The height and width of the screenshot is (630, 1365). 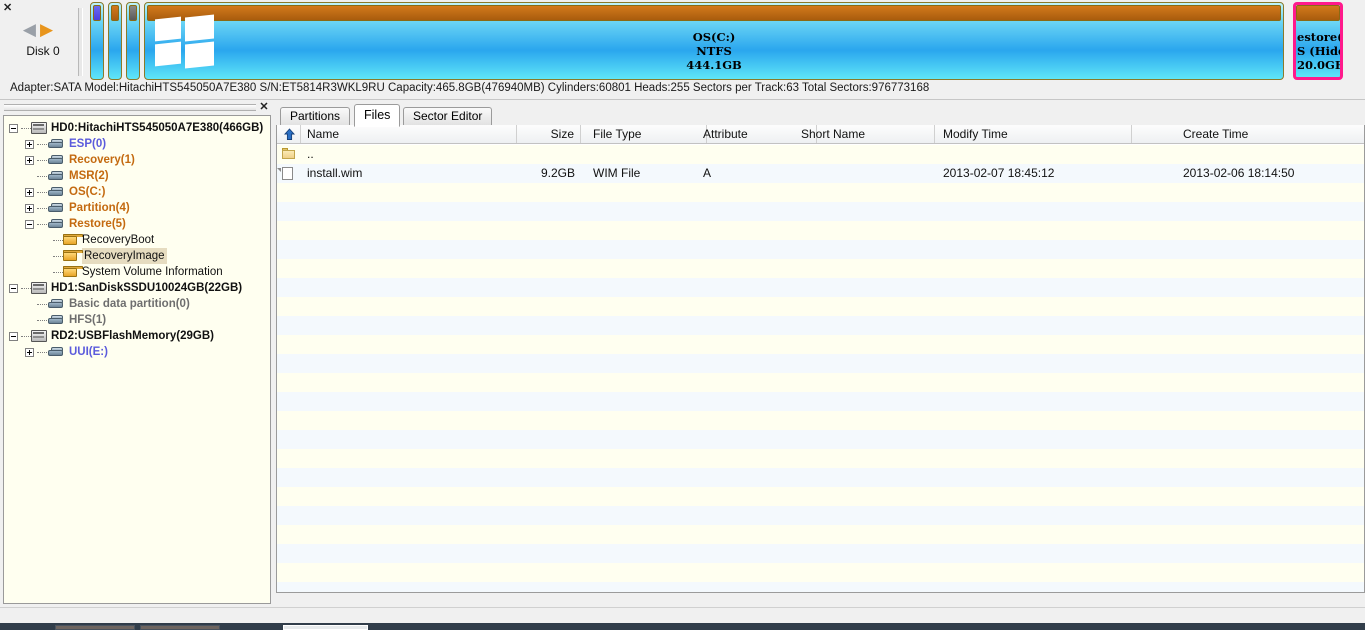 What do you see at coordinates (9, 8) in the screenshot?
I see `close-icon: ✕` at bounding box center [9, 8].